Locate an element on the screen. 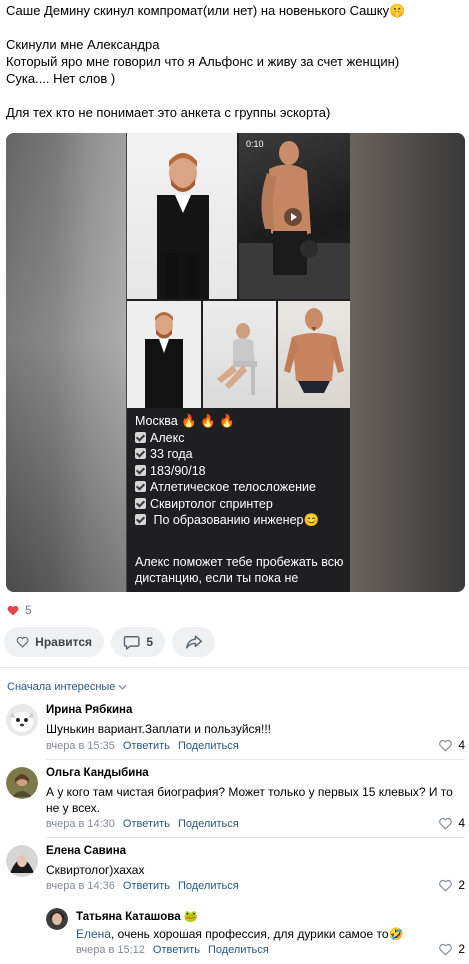 This screenshot has width=469, height=964. comment-meta: вчера в 15:35 Ответить Поделиться is located at coordinates (142, 746).